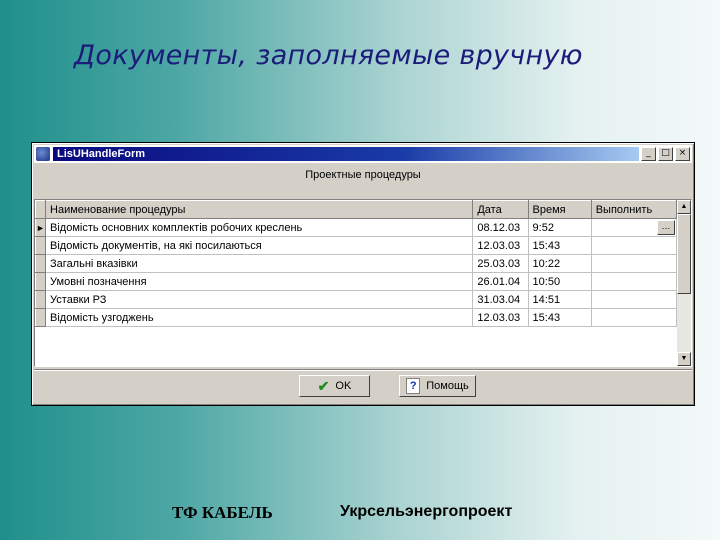  What do you see at coordinates (682, 154) in the screenshot?
I see `close-button: ×` at bounding box center [682, 154].